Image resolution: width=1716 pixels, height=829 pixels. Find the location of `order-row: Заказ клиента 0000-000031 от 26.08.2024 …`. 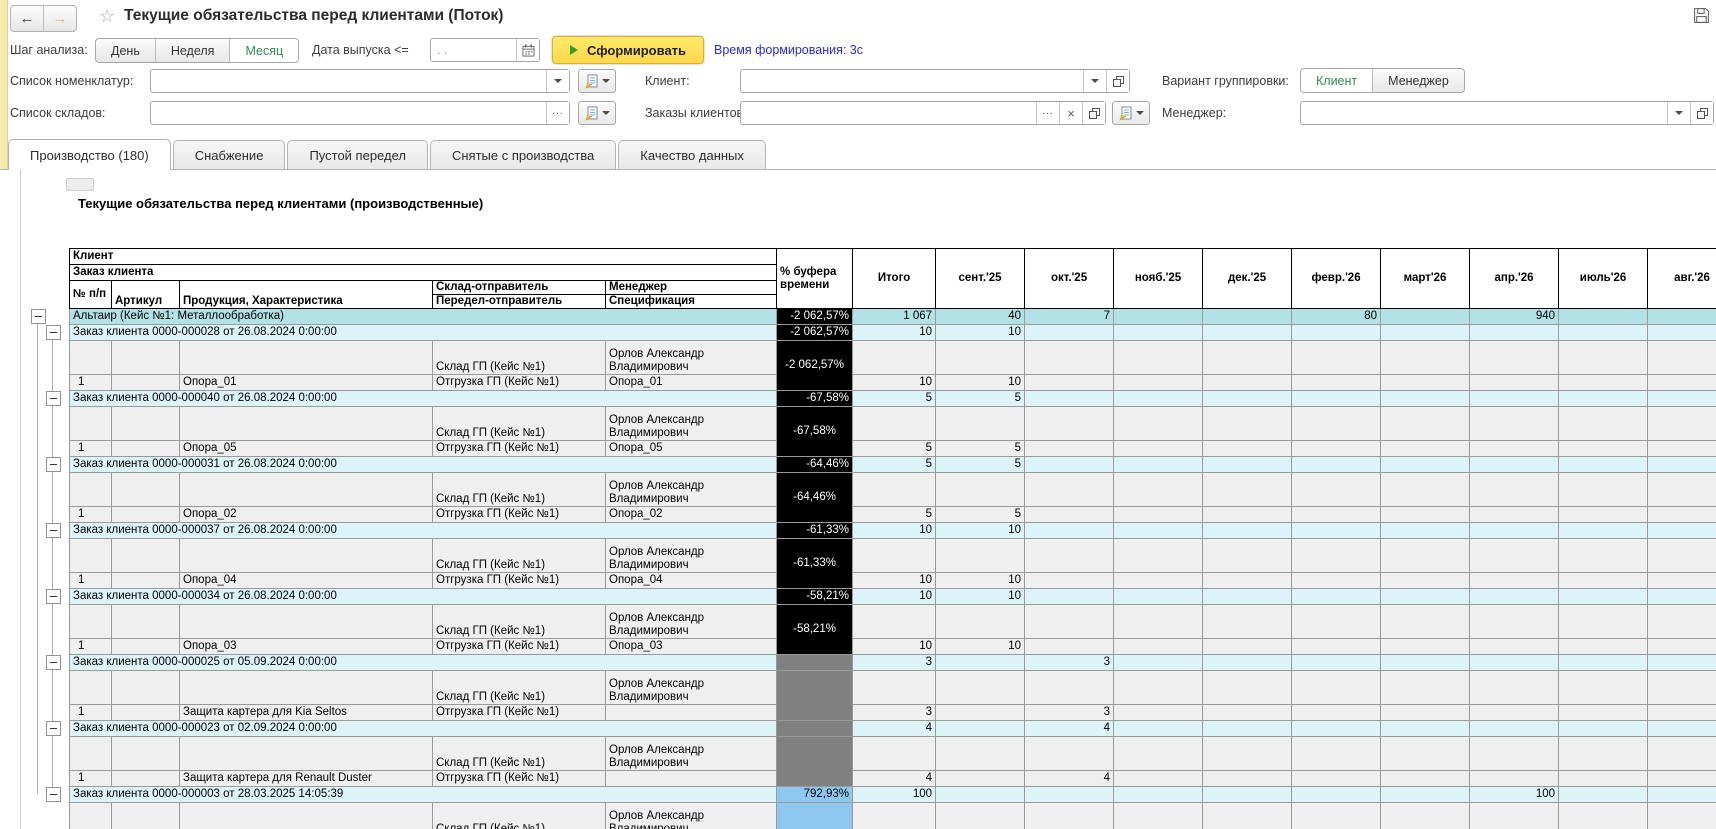

order-row: Заказ клиента 0000-000031 от 26.08.2024 … is located at coordinates (892, 464).